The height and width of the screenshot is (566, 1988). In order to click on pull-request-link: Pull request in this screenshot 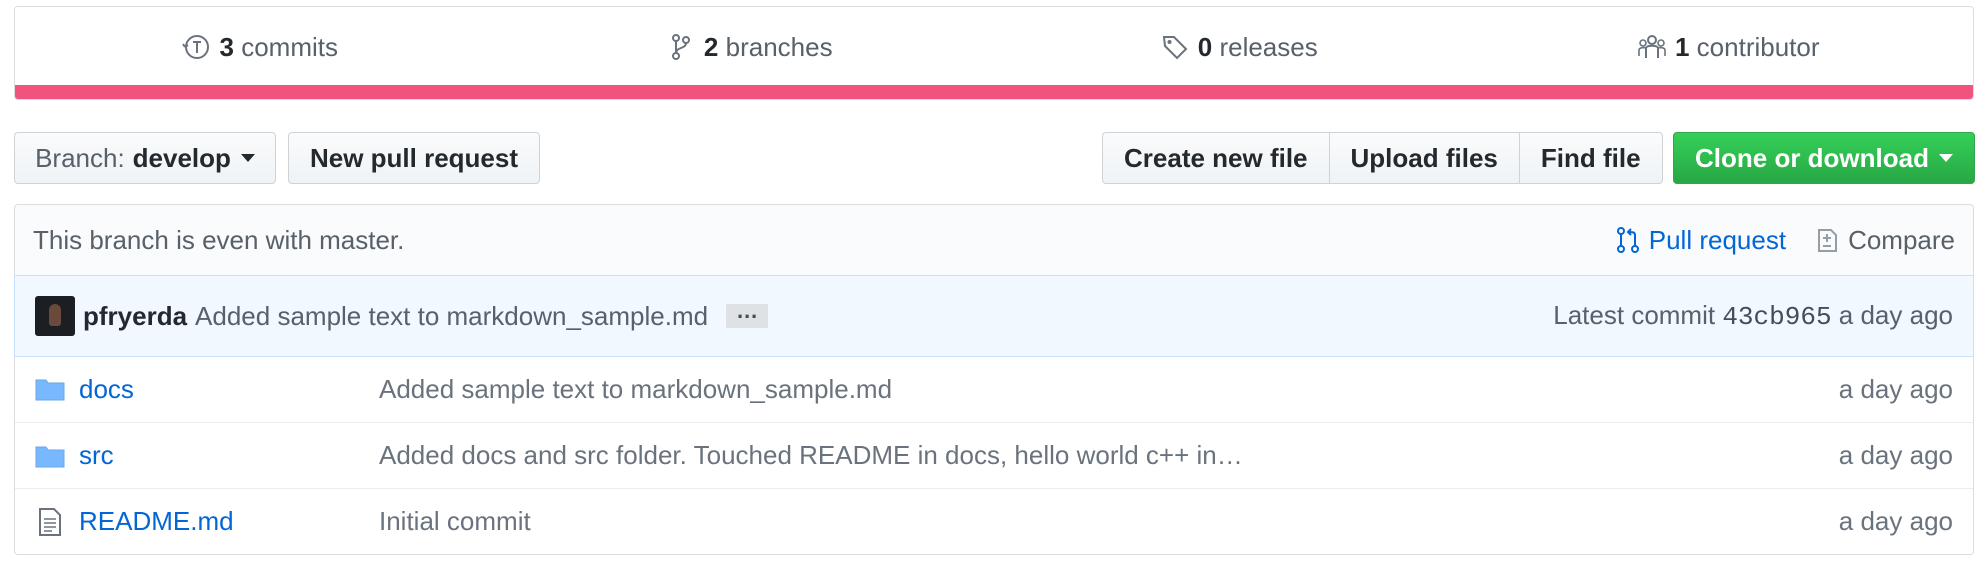, I will do `click(1699, 240)`.